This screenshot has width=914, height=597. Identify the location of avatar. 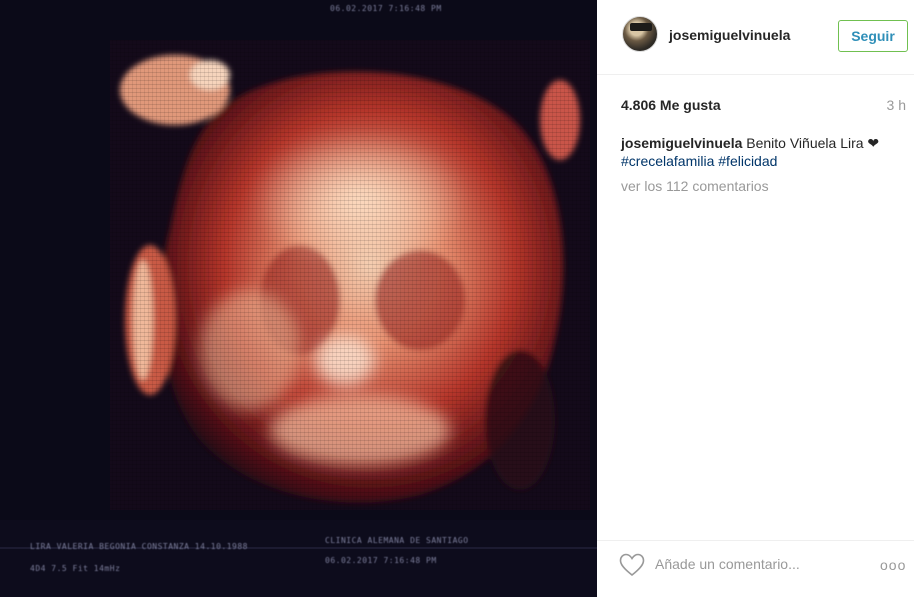
(640, 34).